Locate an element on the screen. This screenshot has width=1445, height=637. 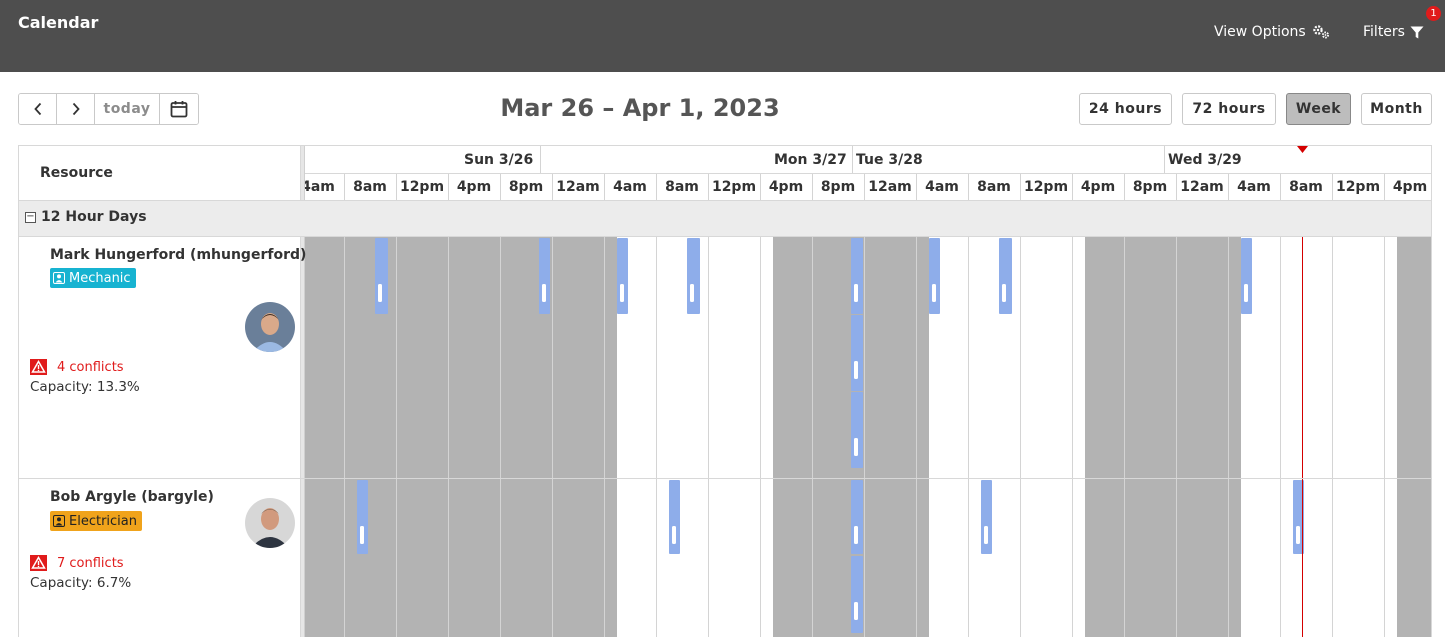
role-label: Mechanic is located at coordinates (100, 278).